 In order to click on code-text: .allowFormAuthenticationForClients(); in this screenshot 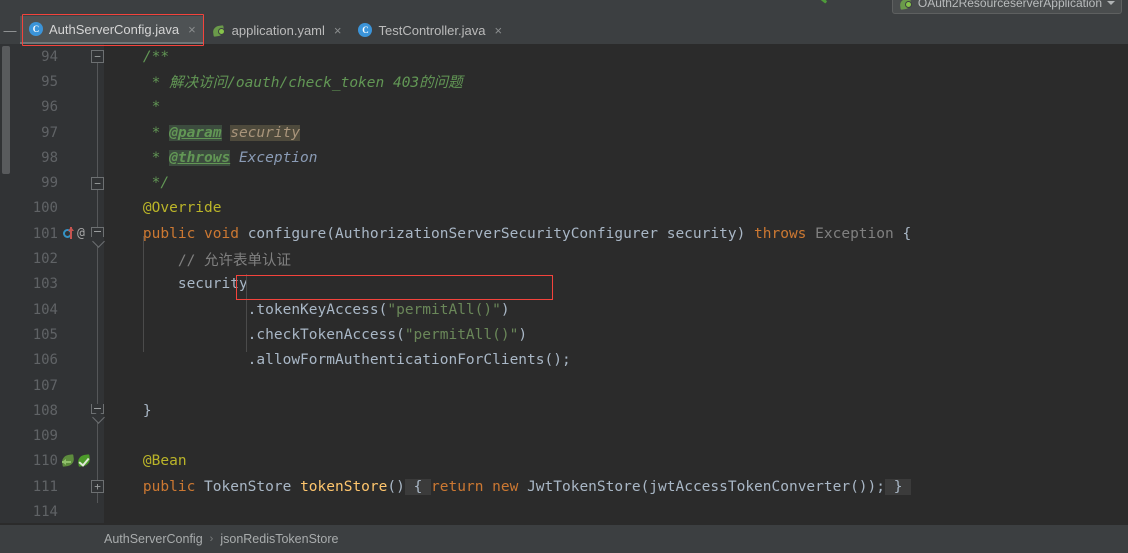, I will do `click(339, 360)`.